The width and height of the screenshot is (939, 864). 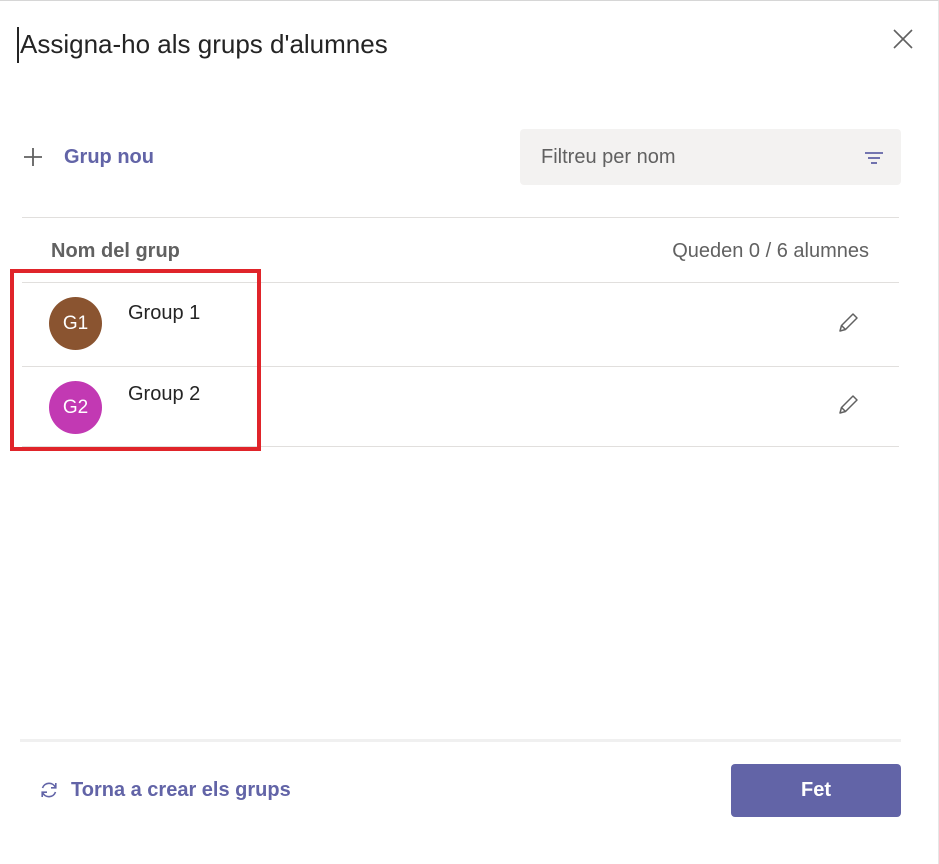 What do you see at coordinates (874, 158) in the screenshot?
I see `filter-icon` at bounding box center [874, 158].